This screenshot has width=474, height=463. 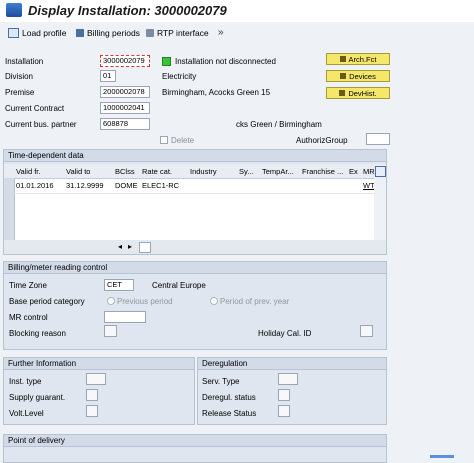 I want to click on arch-fct-button: Arch.Fct, so click(x=358, y=59).